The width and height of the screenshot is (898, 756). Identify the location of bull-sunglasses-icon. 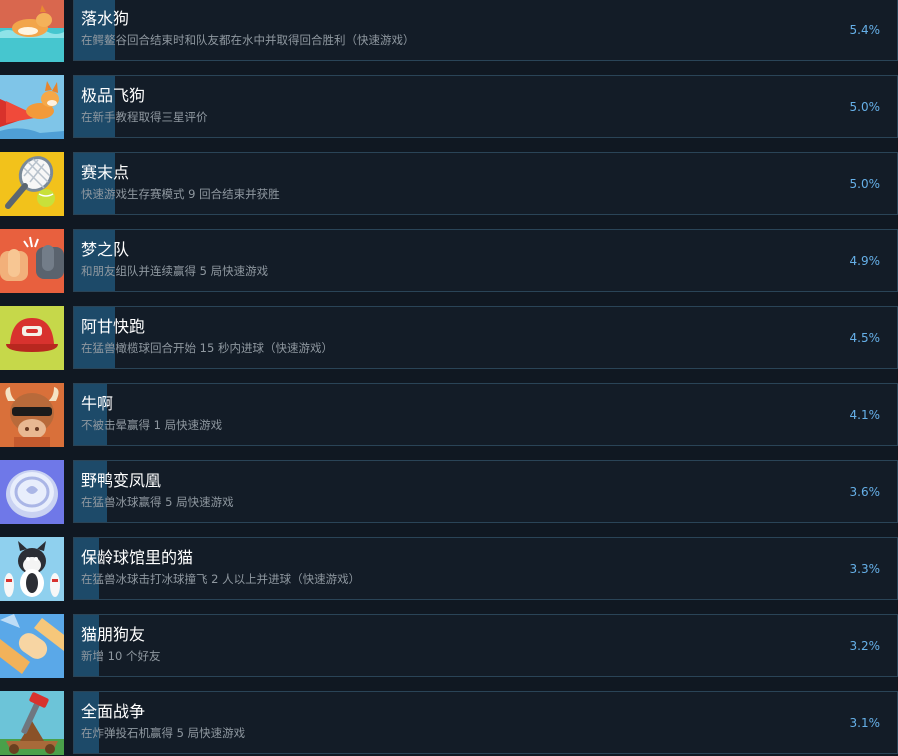
(32, 415).